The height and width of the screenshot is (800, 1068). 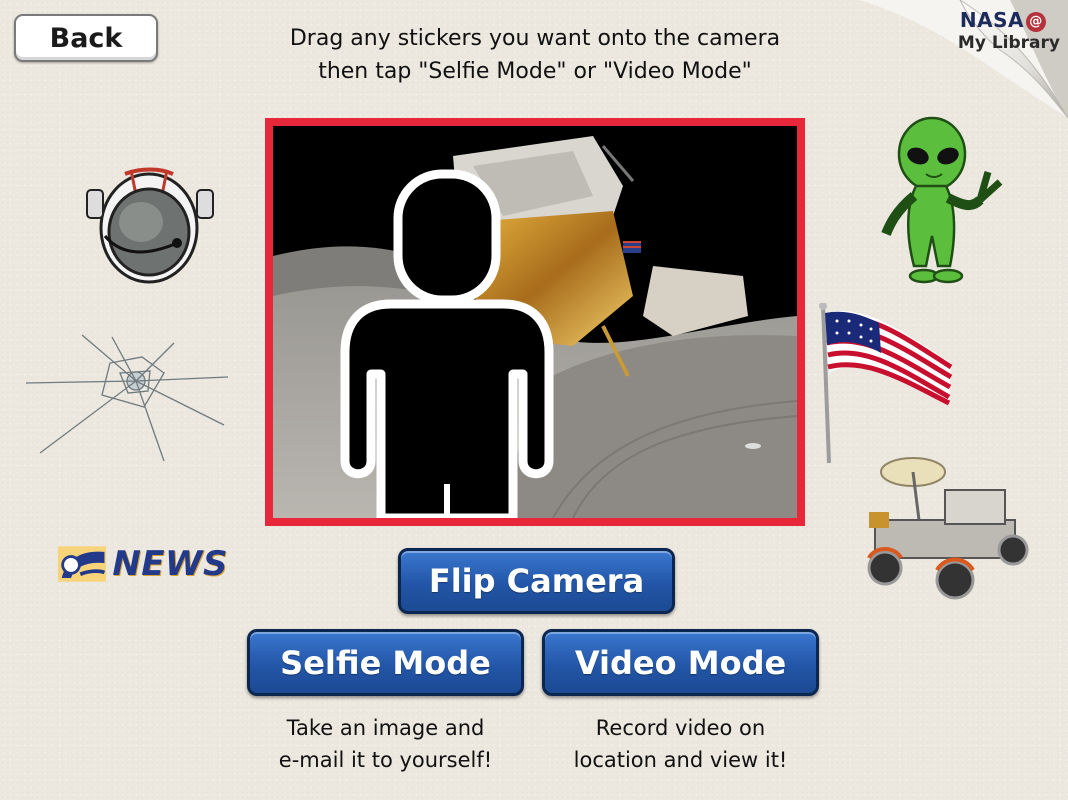 What do you see at coordinates (680, 728) in the screenshot?
I see `video-caption-line-1: Record video on` at bounding box center [680, 728].